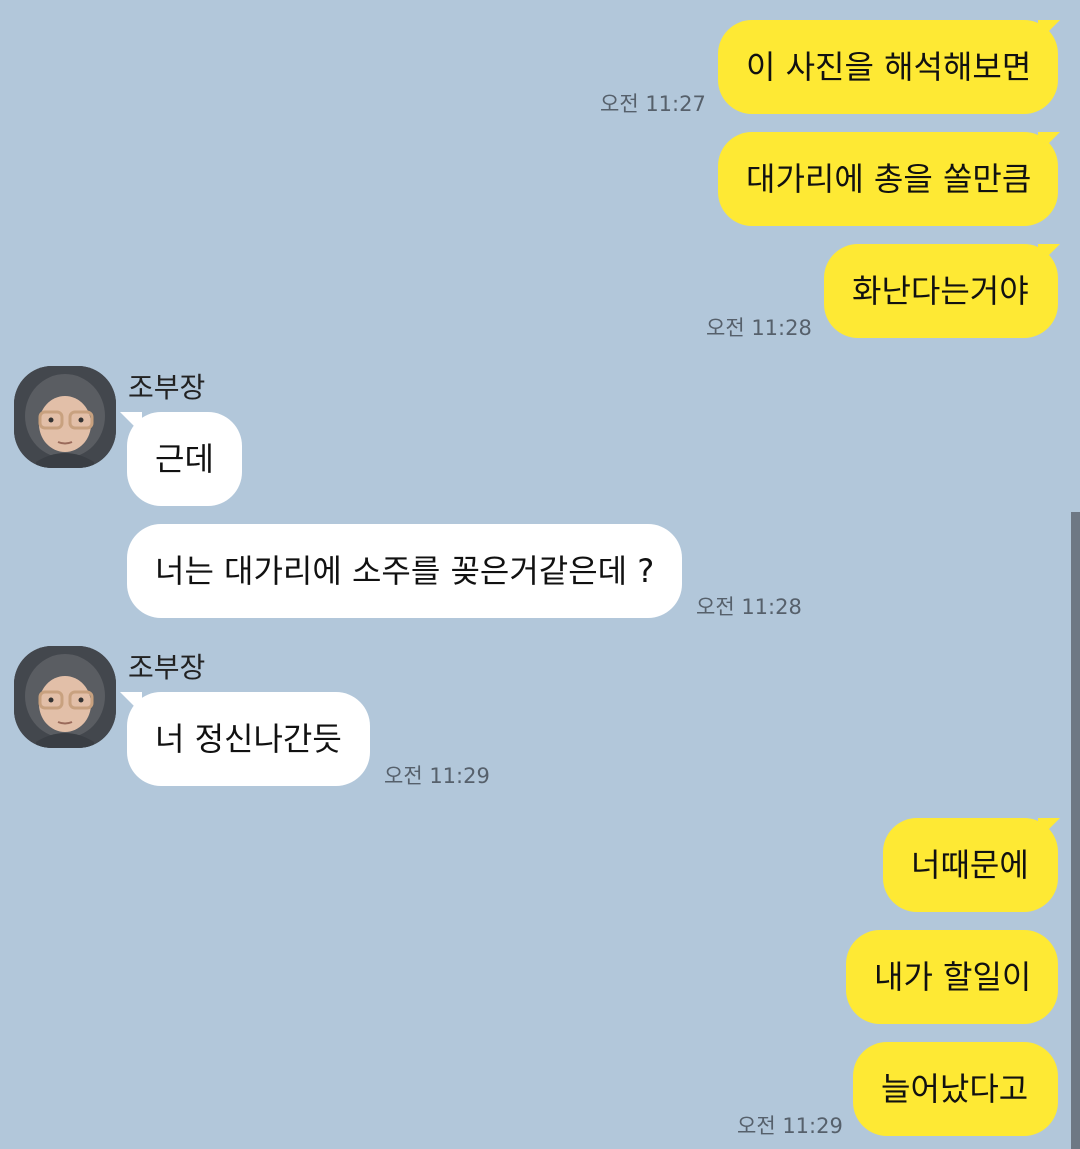 The height and width of the screenshot is (1149, 1080). What do you see at coordinates (653, 104) in the screenshot?
I see `message-time: 오전 11:27` at bounding box center [653, 104].